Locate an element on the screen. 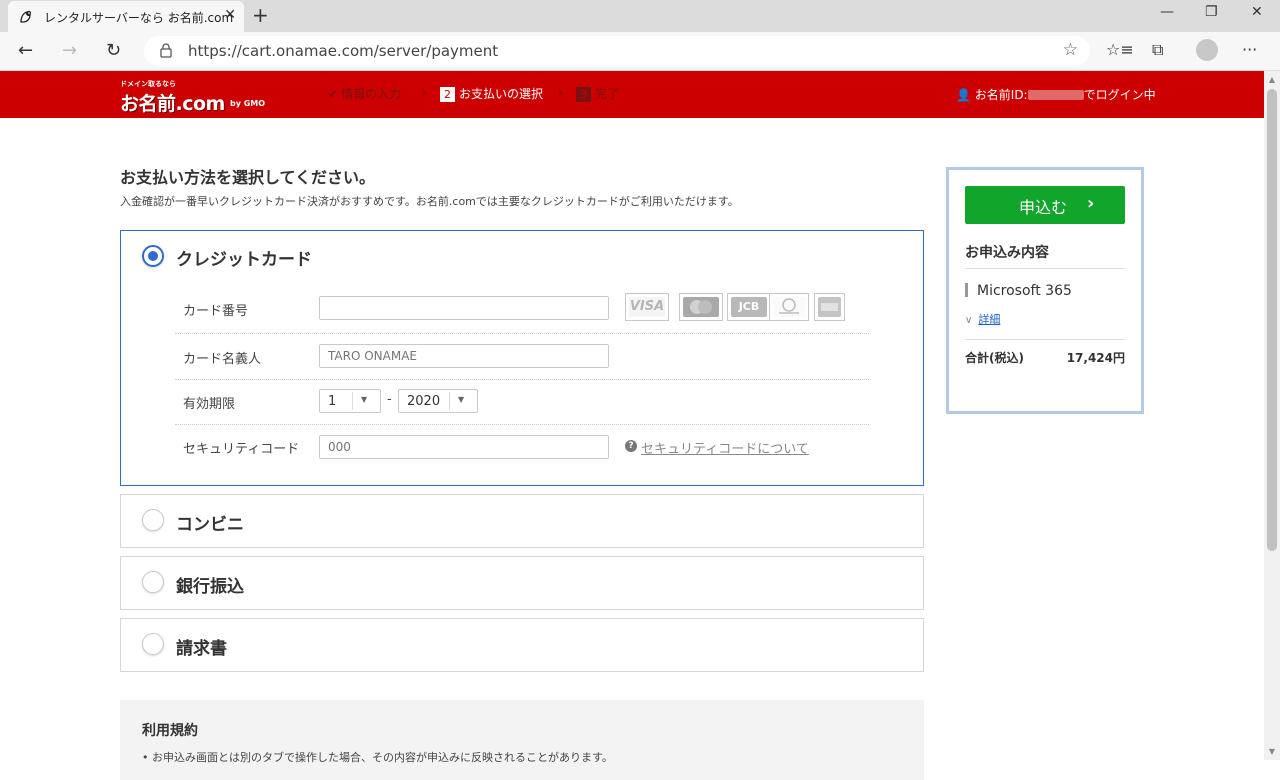  card-number-input is located at coordinates (464, 308).